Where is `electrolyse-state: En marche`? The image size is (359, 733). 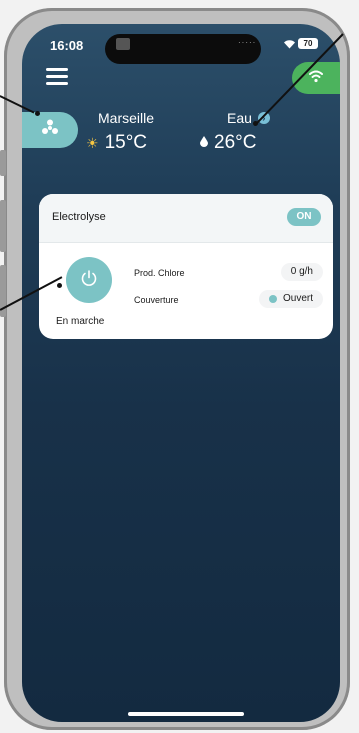
electrolyse-state: En marche is located at coordinates (80, 321).